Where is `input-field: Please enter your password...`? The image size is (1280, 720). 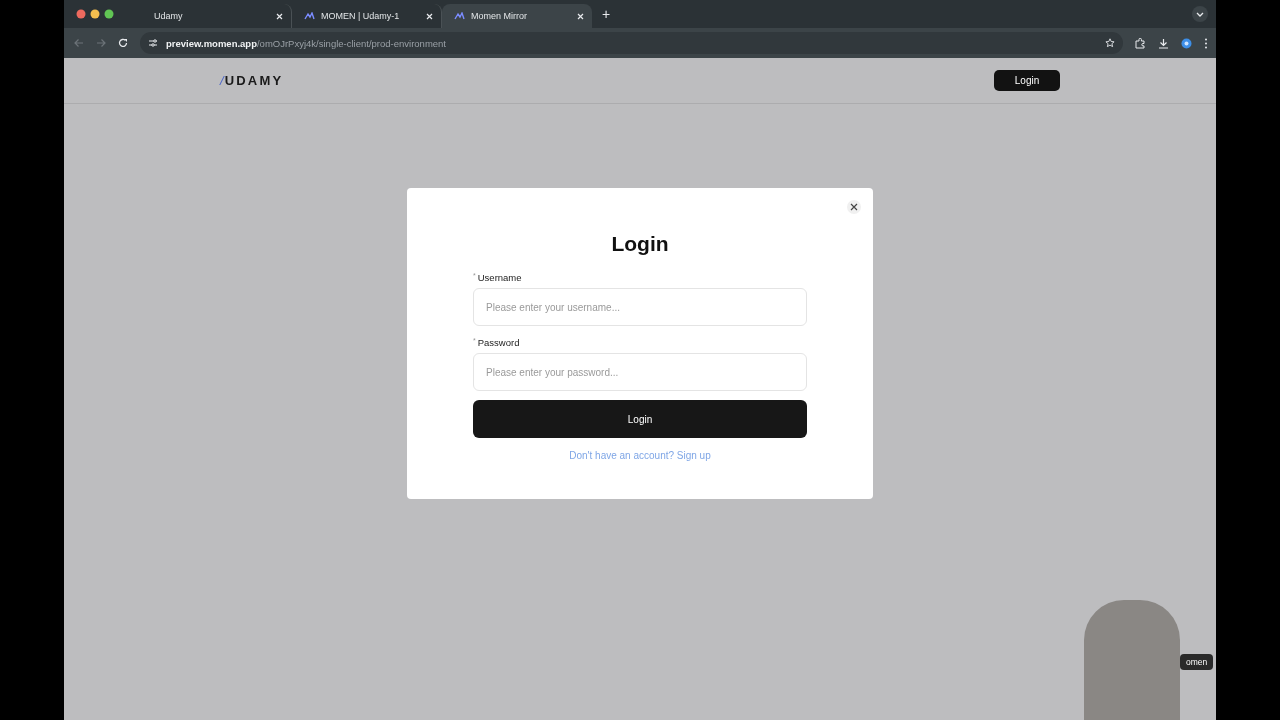 input-field: Please enter your password... is located at coordinates (640, 372).